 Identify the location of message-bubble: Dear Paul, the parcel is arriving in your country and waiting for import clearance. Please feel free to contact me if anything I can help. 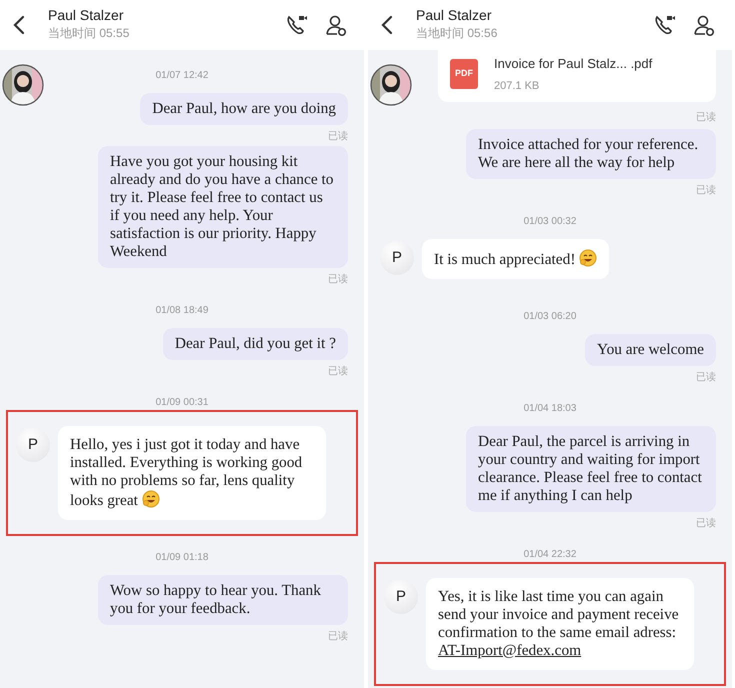
(591, 469).